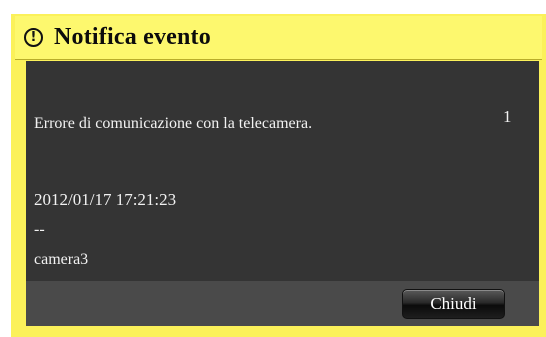  Describe the element at coordinates (507, 116) in the screenshot. I see `event-count: 1` at that location.